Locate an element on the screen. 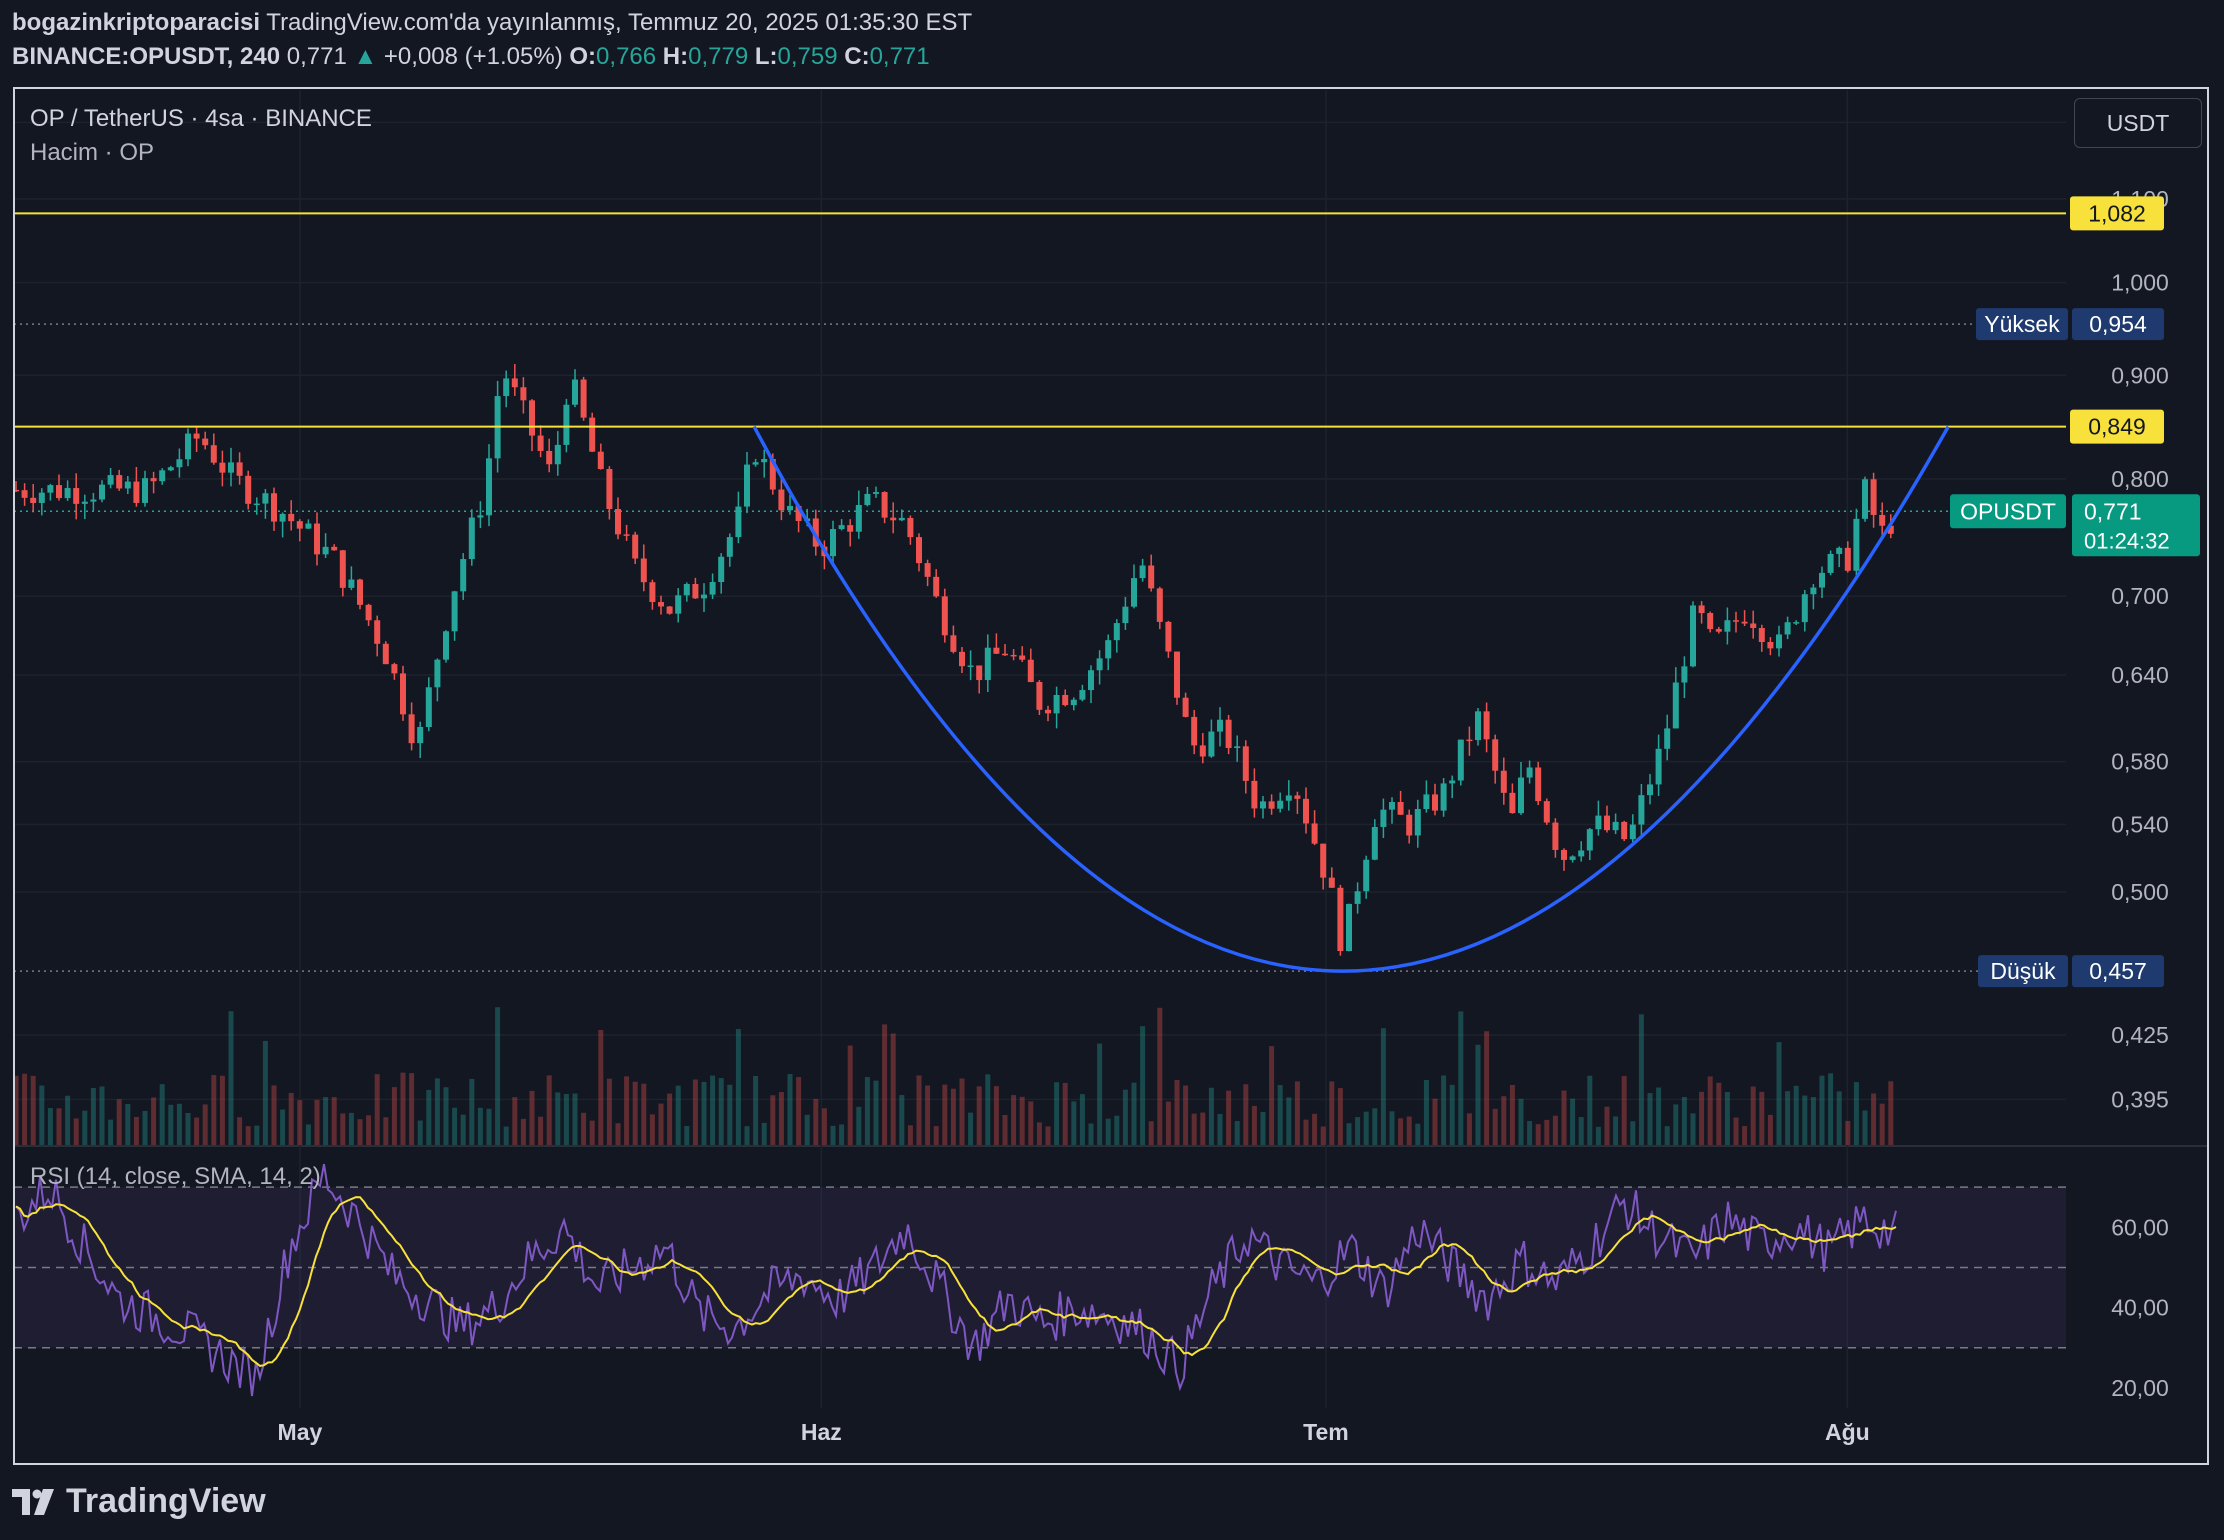 Image resolution: width=2224 pixels, height=1540 pixels. tradingview-logo: TradingView is located at coordinates (139, 1501).